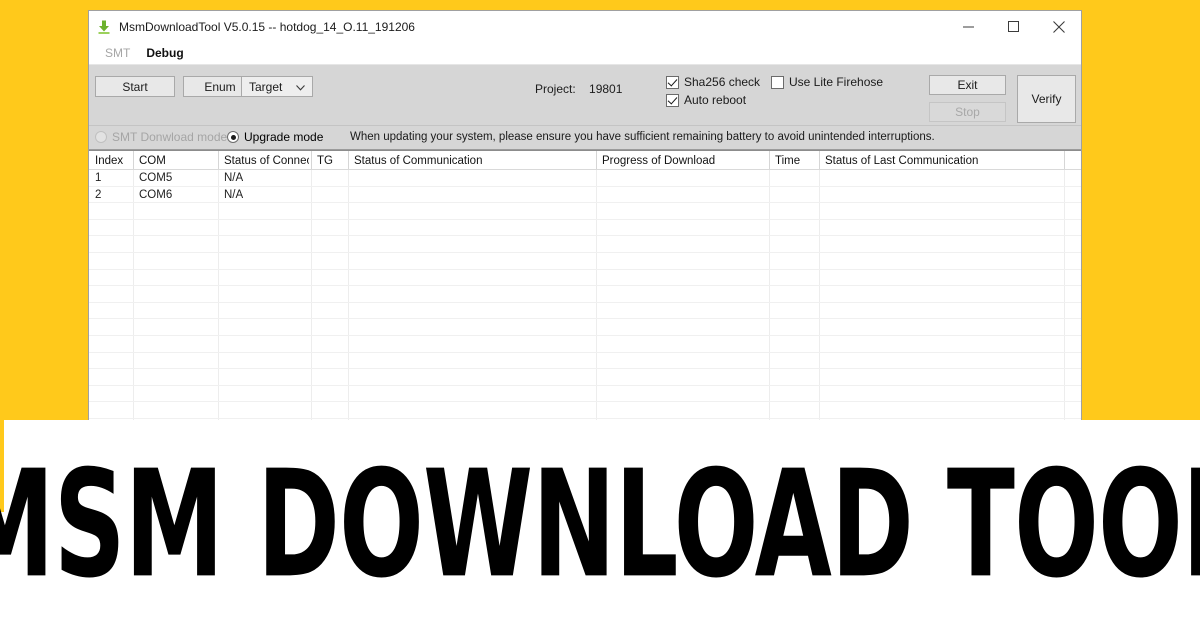 This screenshot has width=1200, height=630. What do you see at coordinates (164, 53) in the screenshot?
I see `menu-item-debug: Debug` at bounding box center [164, 53].